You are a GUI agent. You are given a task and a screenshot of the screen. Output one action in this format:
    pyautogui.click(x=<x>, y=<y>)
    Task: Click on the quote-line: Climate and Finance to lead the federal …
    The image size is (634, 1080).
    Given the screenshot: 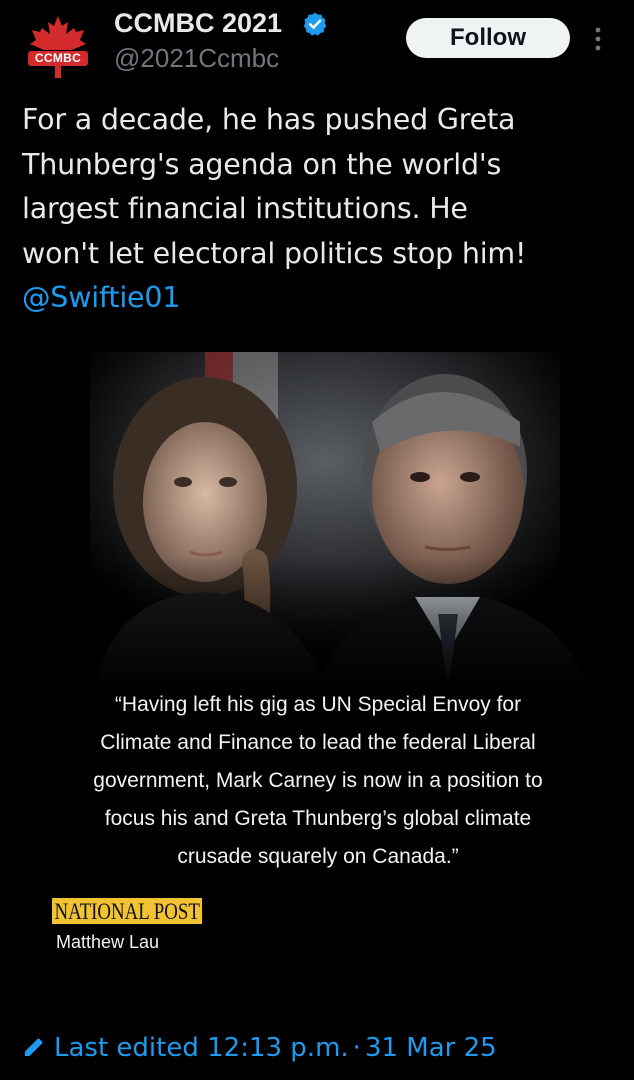 What is the action you would take?
    pyautogui.click(x=318, y=742)
    